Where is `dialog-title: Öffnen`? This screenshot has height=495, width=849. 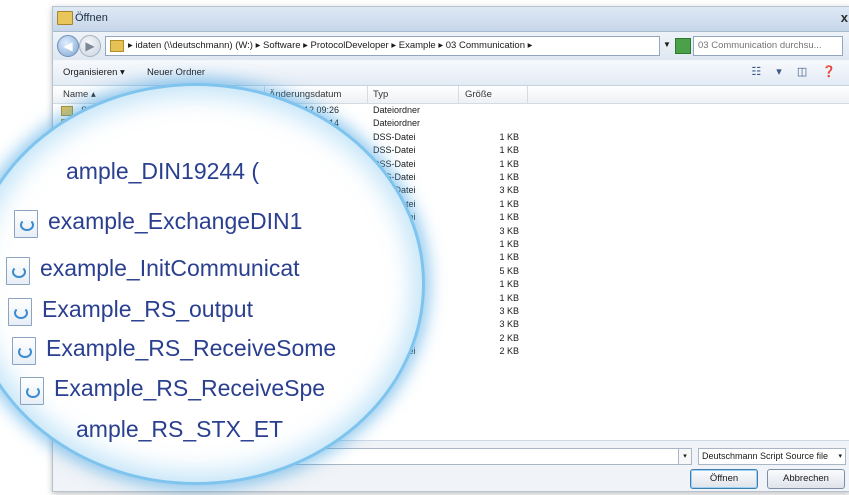
dialog-title: Öffnen is located at coordinates (91, 18).